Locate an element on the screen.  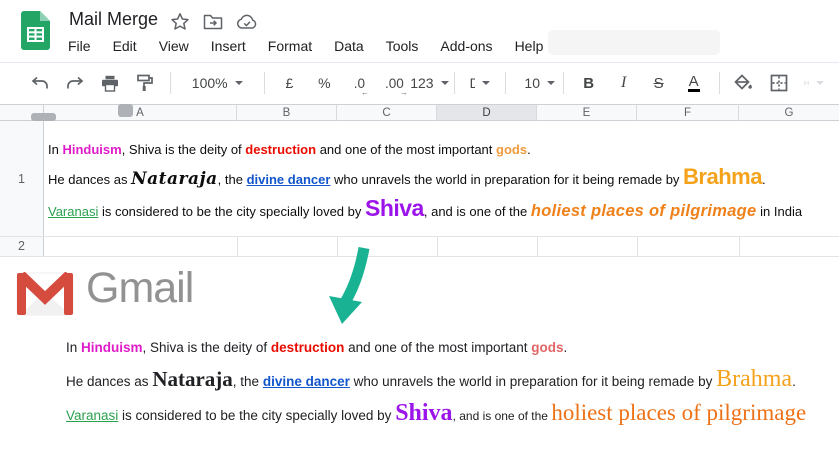
print-icon is located at coordinates (110, 83).